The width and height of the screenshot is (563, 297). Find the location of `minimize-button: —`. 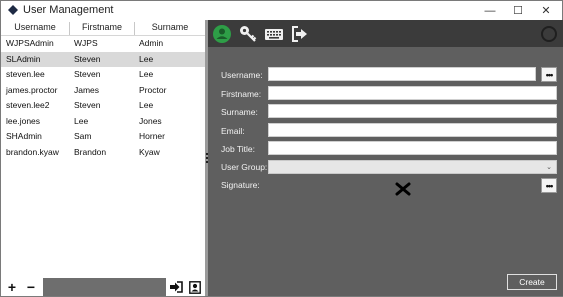

minimize-button: — is located at coordinates (490, 10).